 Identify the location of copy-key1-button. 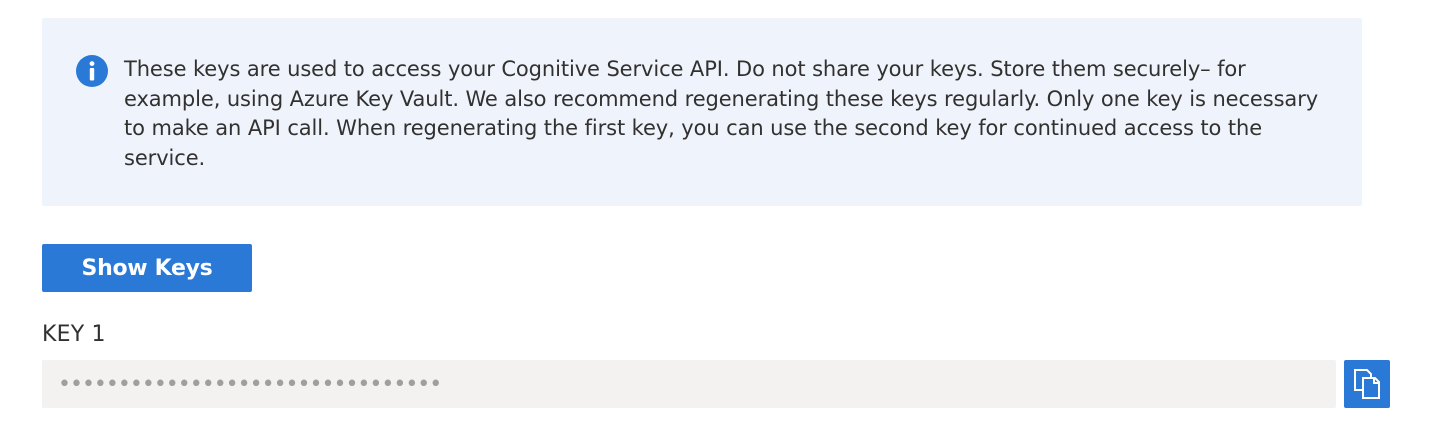
(1367, 384).